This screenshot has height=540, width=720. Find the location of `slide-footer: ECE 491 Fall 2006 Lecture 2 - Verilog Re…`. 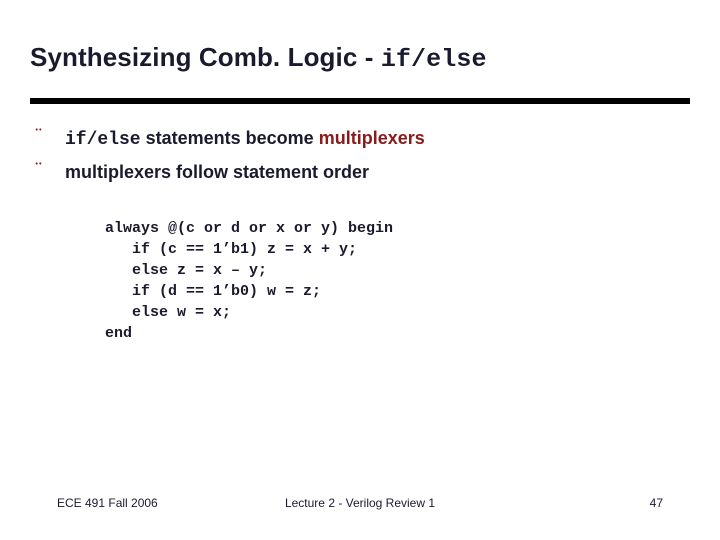

slide-footer: ECE 491 Fall 2006 Lecture 2 - Verilog Re… is located at coordinates (360, 506).